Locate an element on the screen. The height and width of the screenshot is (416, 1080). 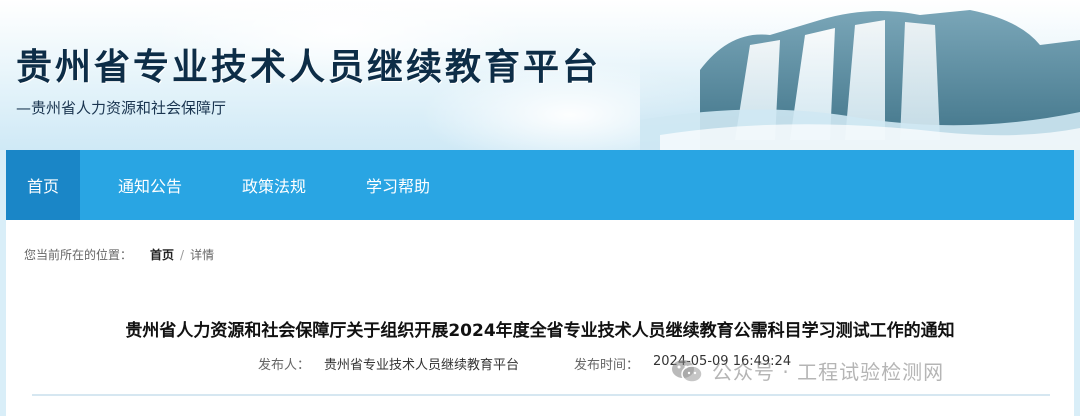
nav-help: 学习帮助 is located at coordinates (398, 185).